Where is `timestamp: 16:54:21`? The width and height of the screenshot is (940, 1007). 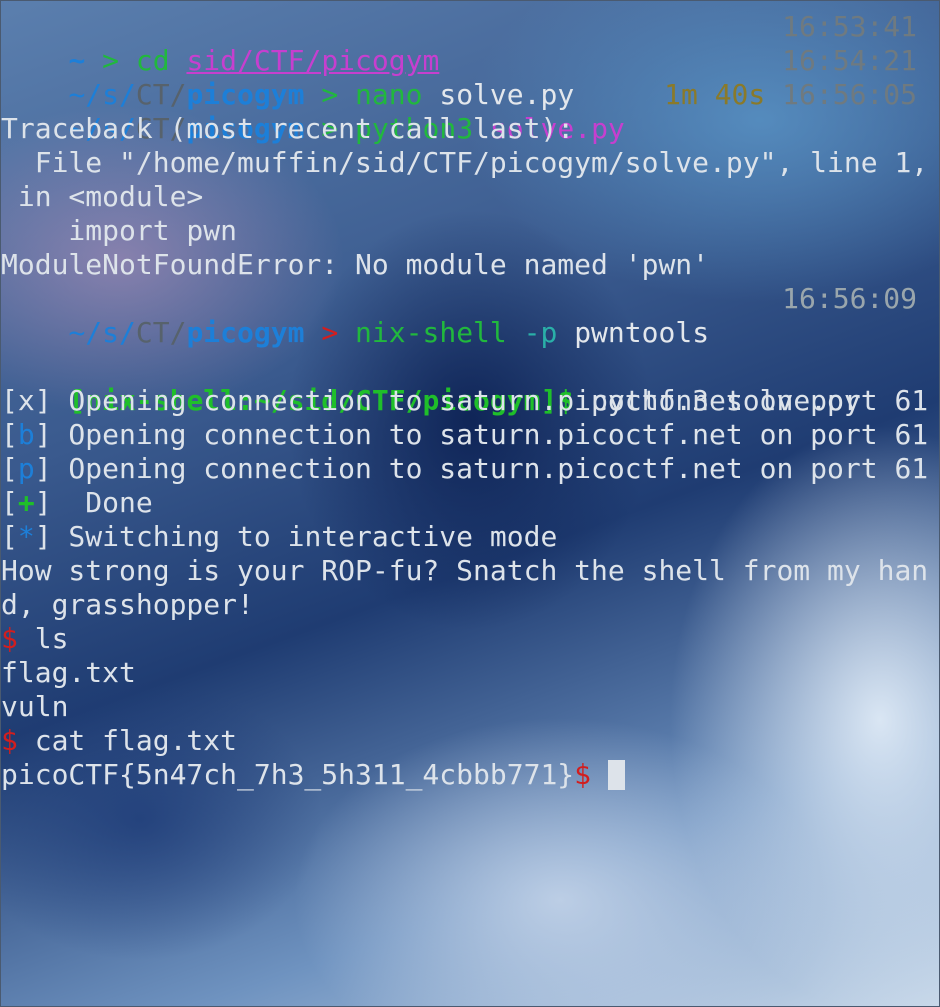 timestamp: 16:54:21 is located at coordinates (849, 60).